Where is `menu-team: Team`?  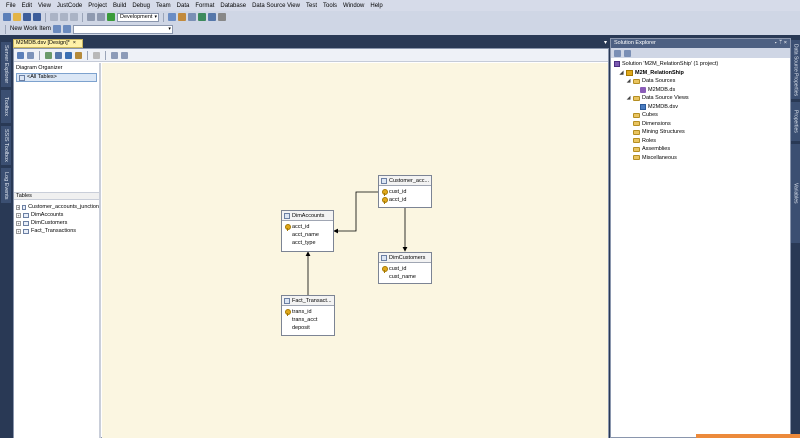
menu-team: Team is located at coordinates (163, 6).